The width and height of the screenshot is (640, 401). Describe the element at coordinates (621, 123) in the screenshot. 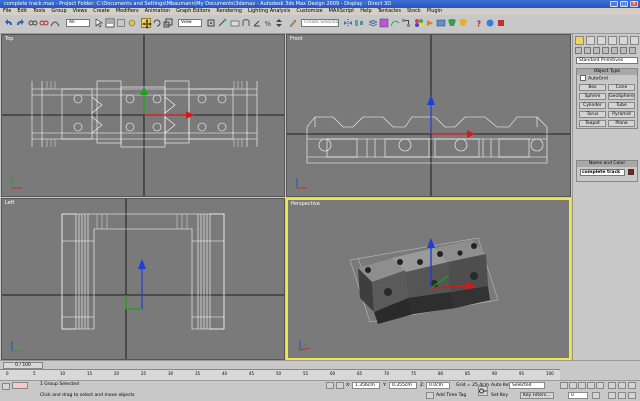

I see `primitive-button: Plane` at that location.